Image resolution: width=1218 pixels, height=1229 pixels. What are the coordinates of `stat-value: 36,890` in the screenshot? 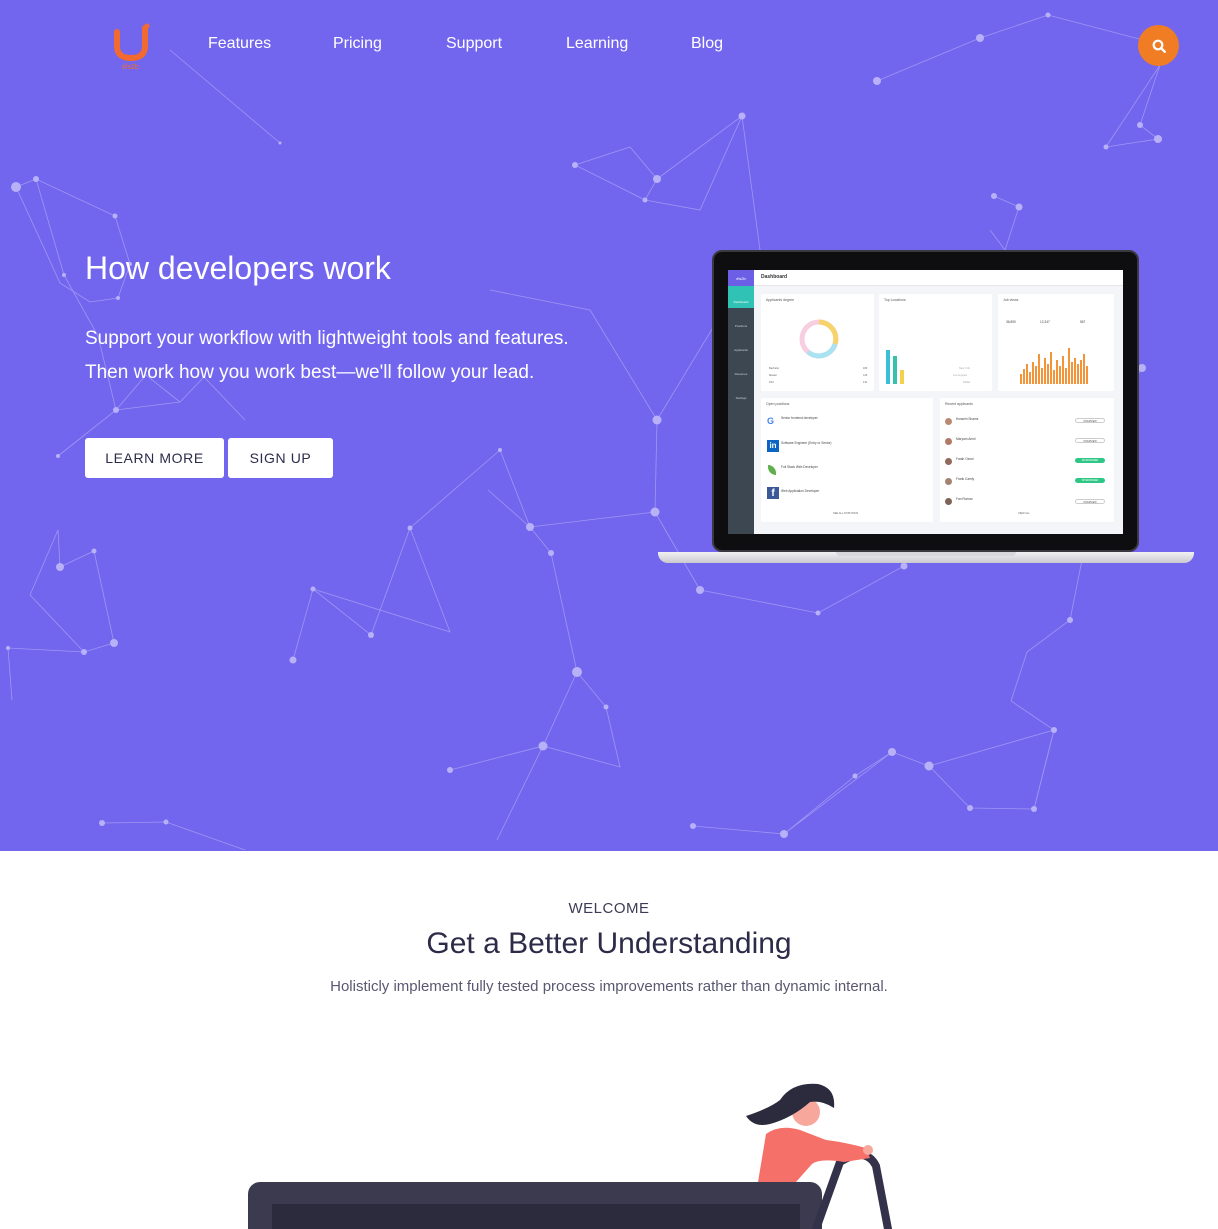 It's located at (1011, 322).